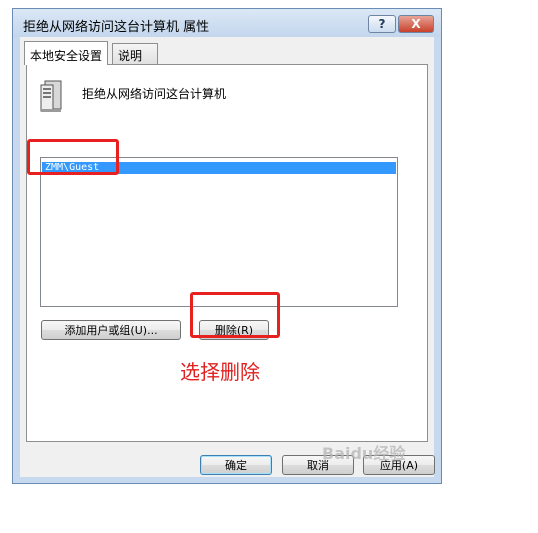 Image resolution: width=538 pixels, height=533 pixels. What do you see at coordinates (236, 465) in the screenshot?
I see `ok-button: 确定` at bounding box center [236, 465].